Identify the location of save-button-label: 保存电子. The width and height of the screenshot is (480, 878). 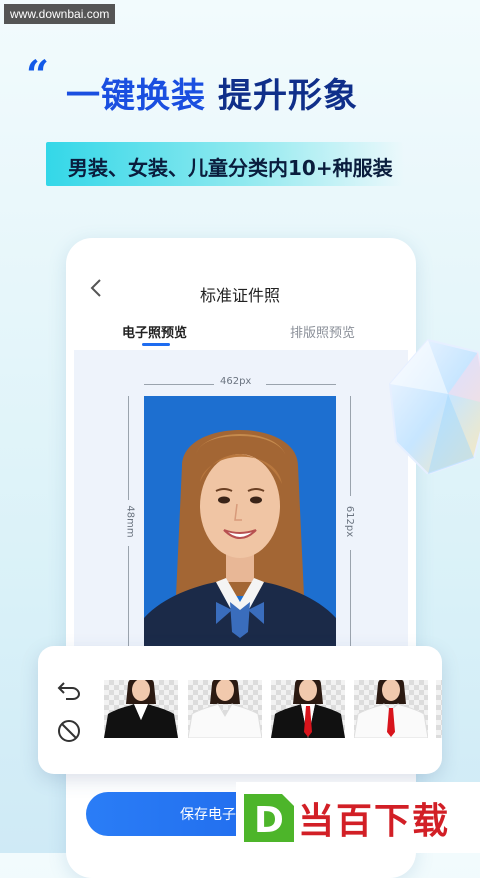
(208, 815).